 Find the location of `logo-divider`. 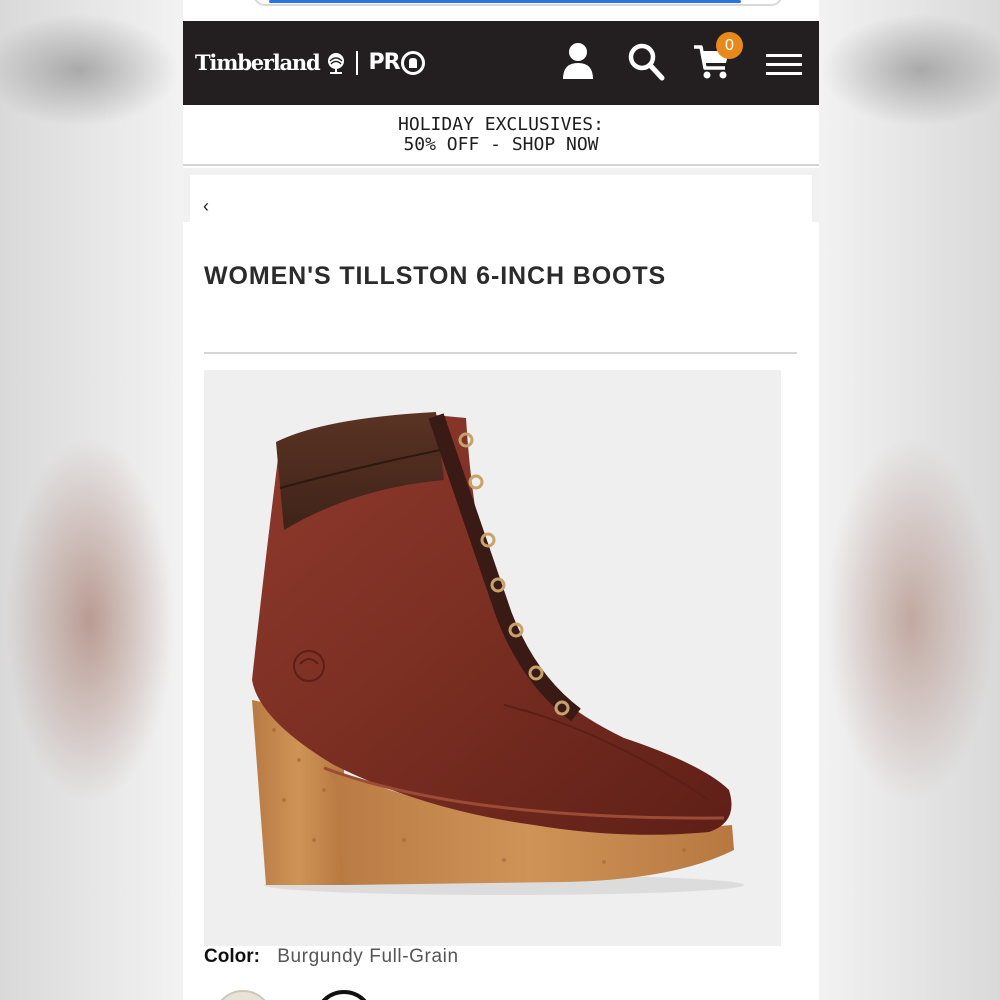

logo-divider is located at coordinates (357, 62).